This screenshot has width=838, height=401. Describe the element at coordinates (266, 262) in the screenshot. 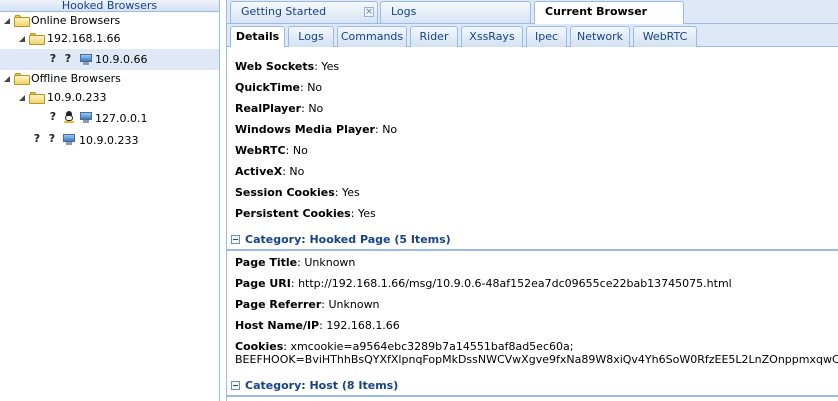

I see `detail-key: Page Title` at that location.